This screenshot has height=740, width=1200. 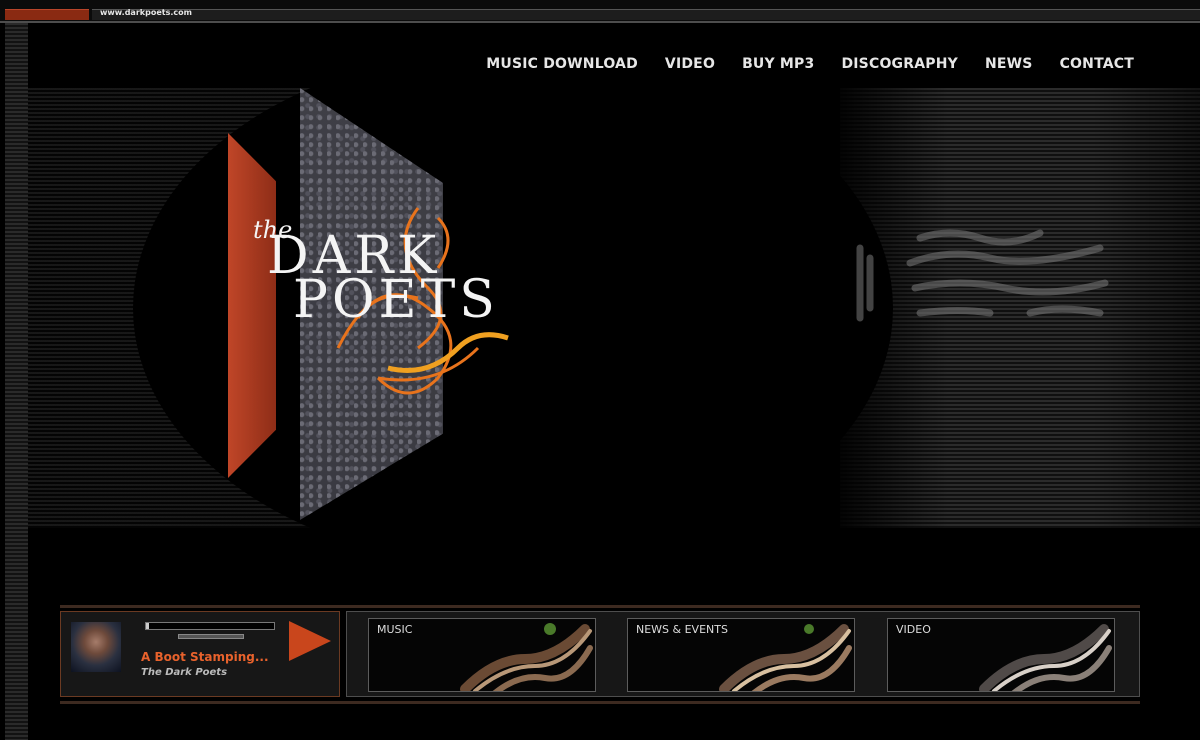 I want to click on site-url: www.darkpoets.com, so click(x=146, y=12).